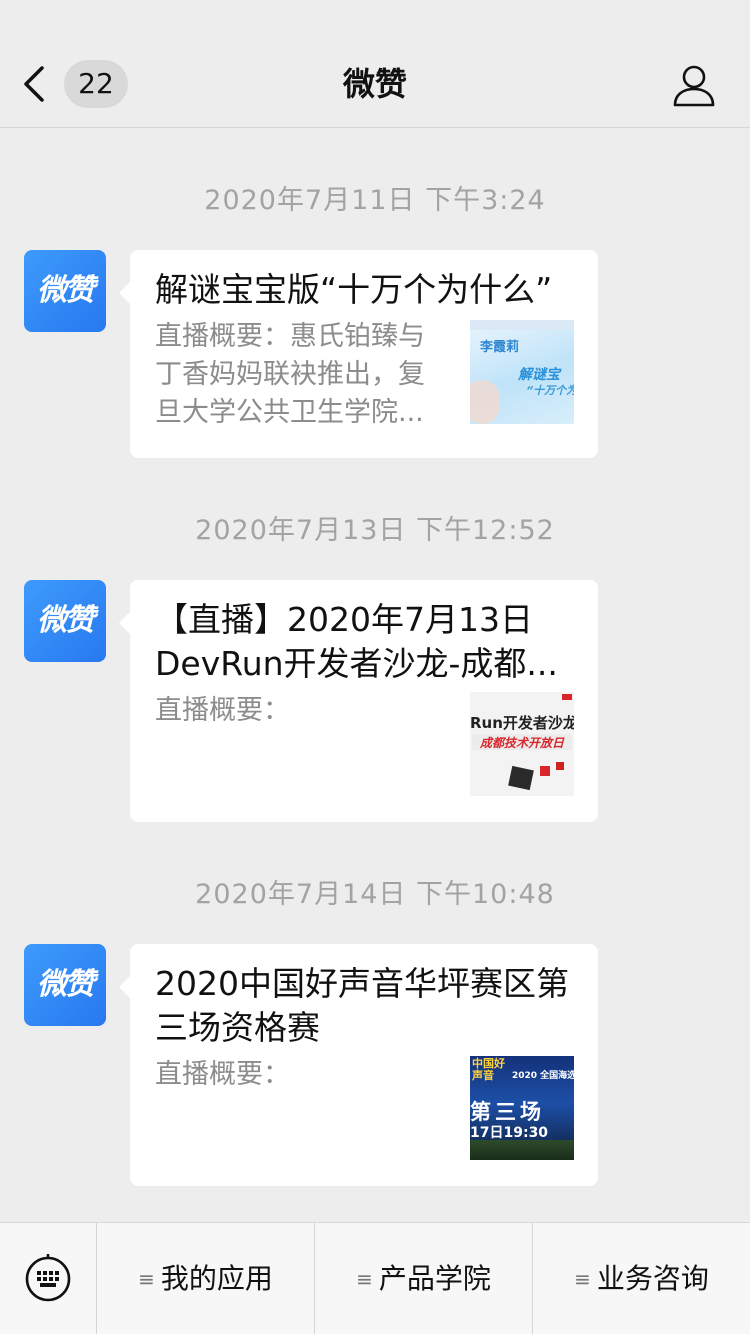  I want to click on menu-label: 我的应用, so click(216, 1278).